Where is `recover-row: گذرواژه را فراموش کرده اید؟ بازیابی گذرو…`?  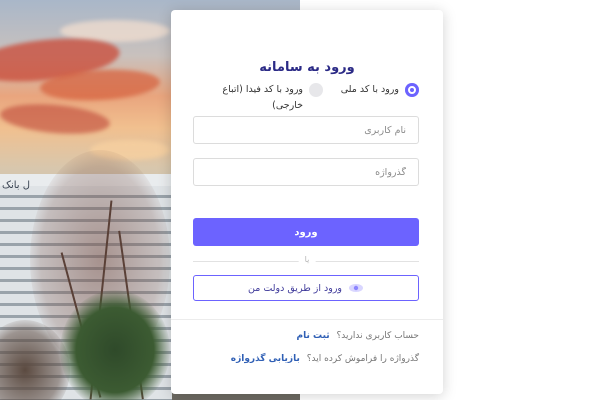 recover-row: گذرواژه را فراموش کرده اید؟ بازیابی گذرو… is located at coordinates (325, 359).